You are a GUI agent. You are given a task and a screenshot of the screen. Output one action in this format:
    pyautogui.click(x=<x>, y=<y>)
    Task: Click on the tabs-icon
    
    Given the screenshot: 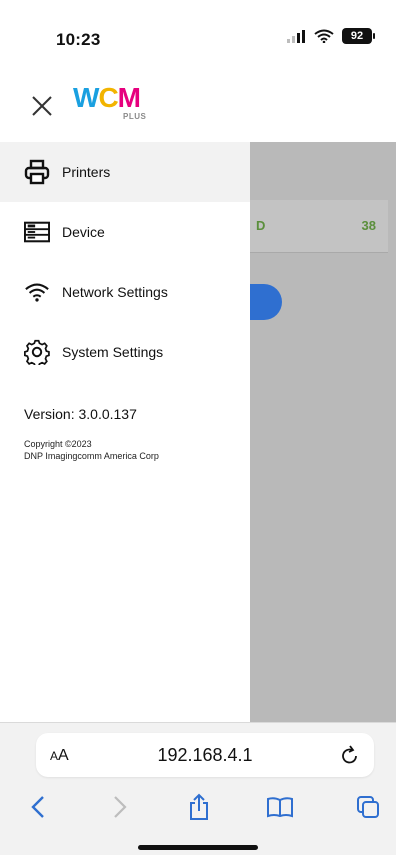 What is the action you would take?
    pyautogui.click(x=368, y=807)
    